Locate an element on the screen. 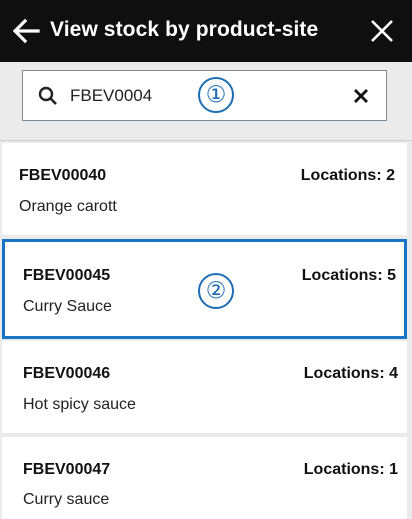 The height and width of the screenshot is (519, 412). search-field: ① is located at coordinates (204, 95).